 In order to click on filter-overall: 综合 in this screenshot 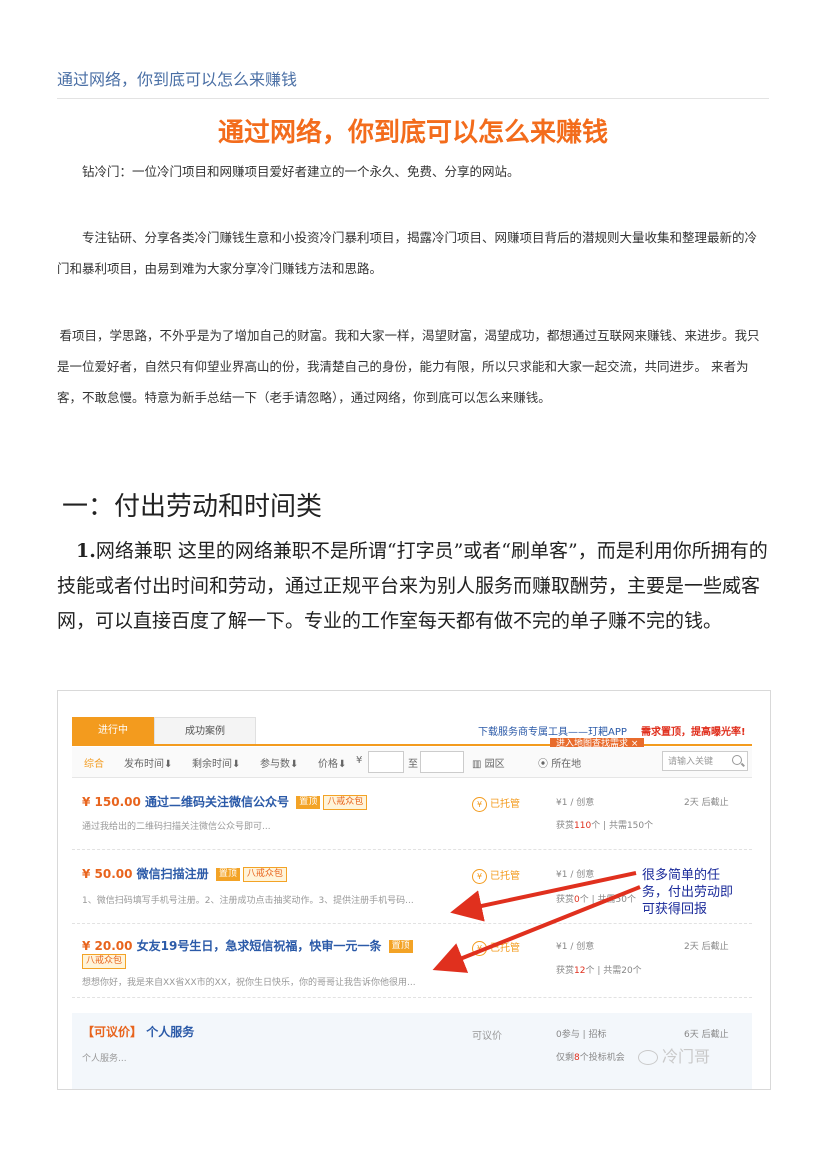, I will do `click(94, 762)`.